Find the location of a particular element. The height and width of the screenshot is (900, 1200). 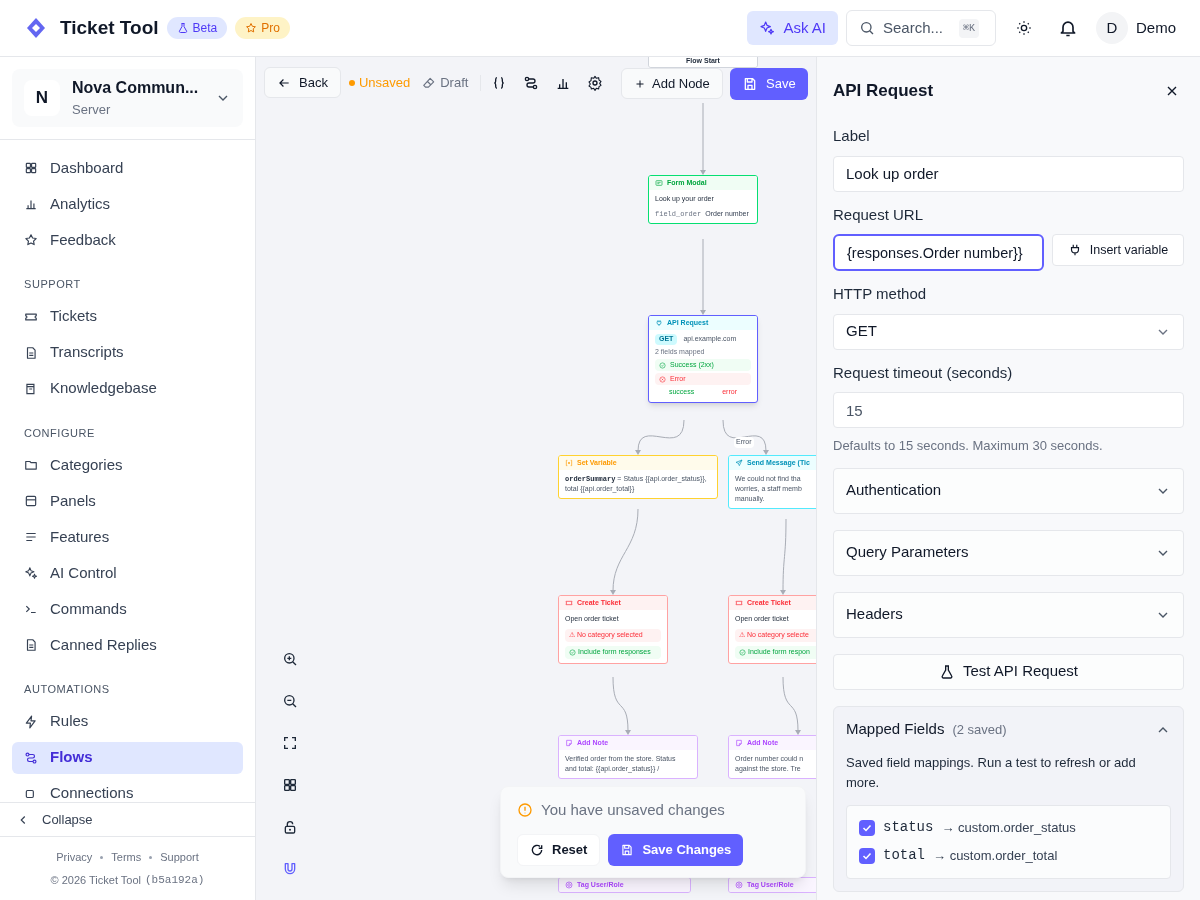

server-type: Server is located at coordinates (92, 110).